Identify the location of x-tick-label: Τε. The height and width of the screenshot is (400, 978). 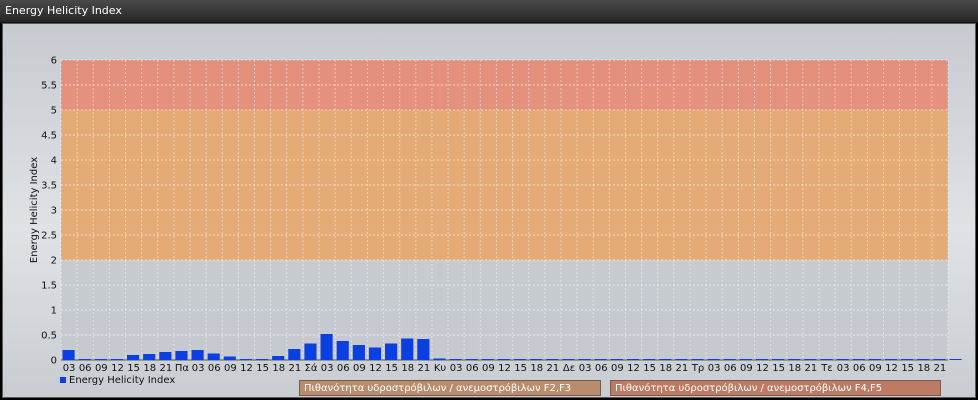
(826, 368).